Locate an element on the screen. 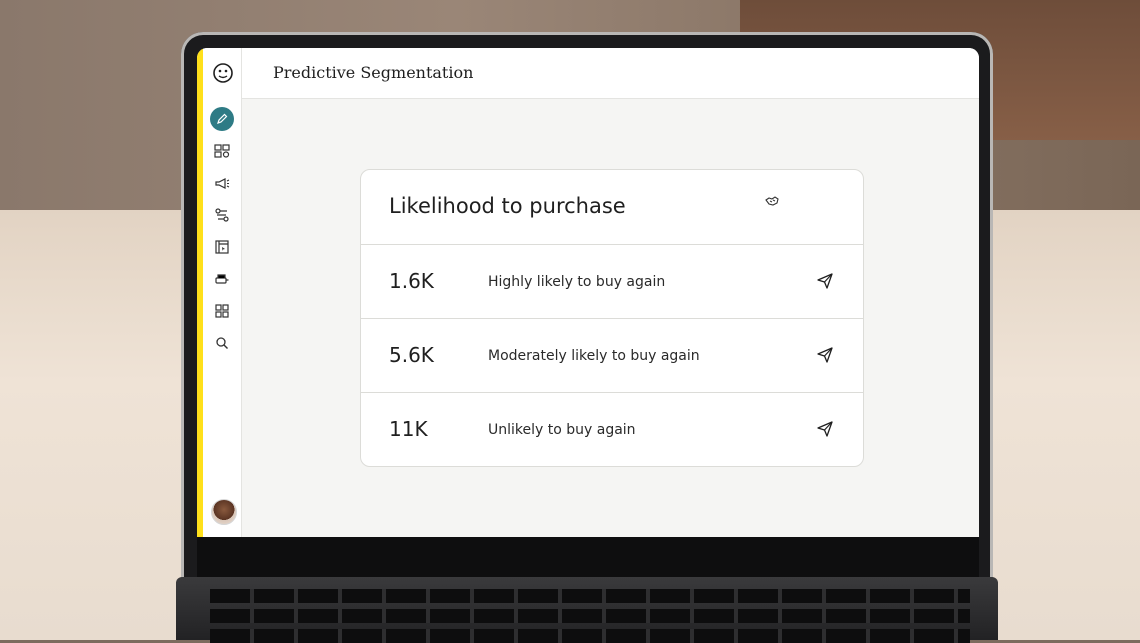 This screenshot has width=1140, height=643. sidebar-item-audience is located at coordinates (222, 151).